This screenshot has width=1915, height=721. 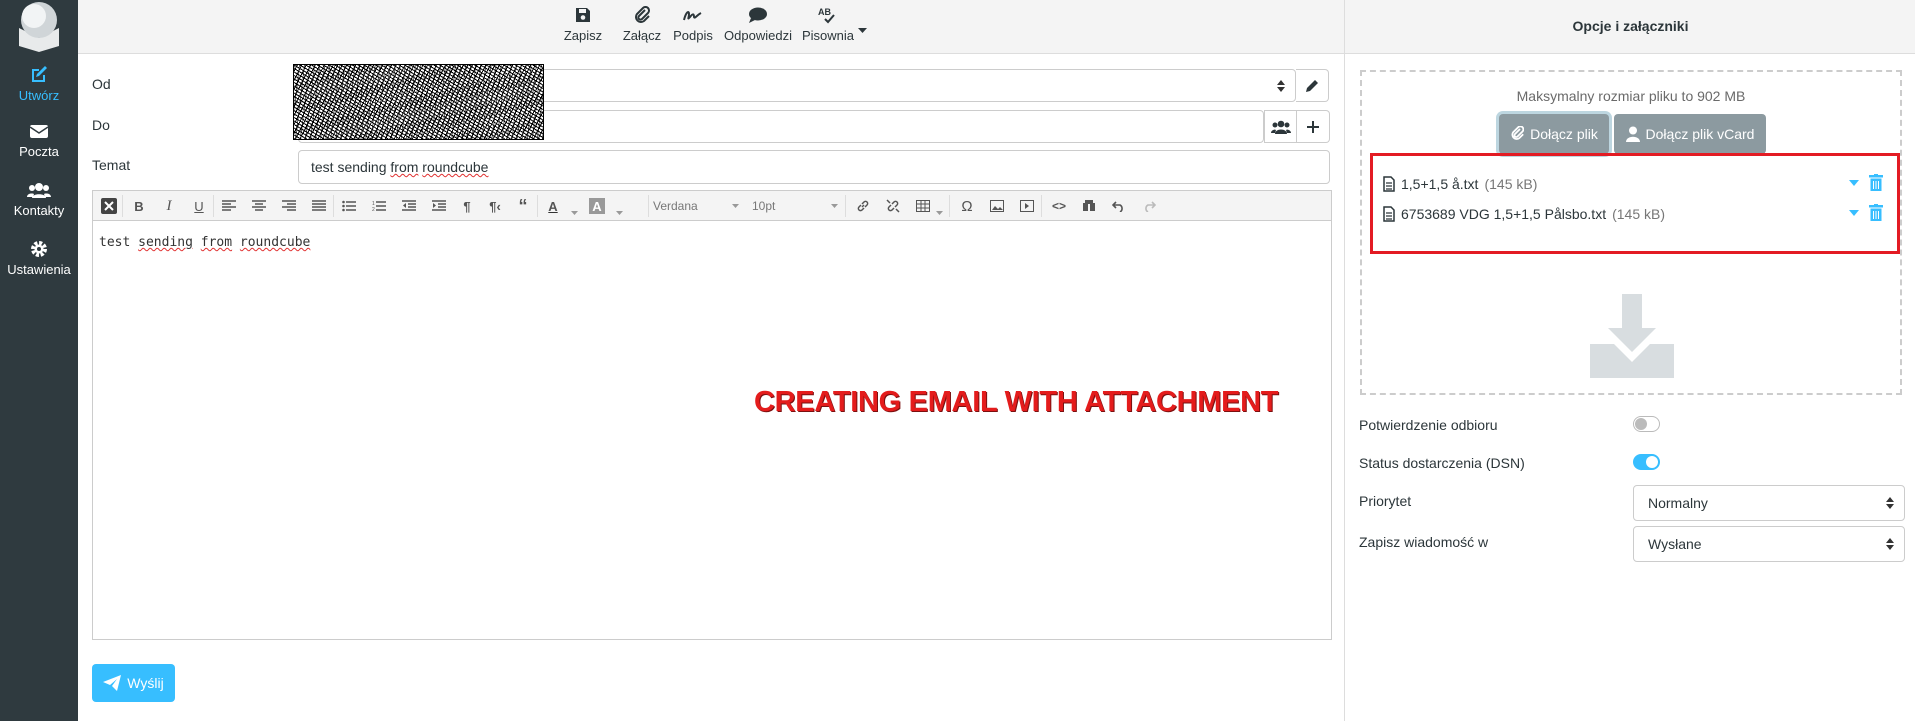 I want to click on redo-icon, so click(x=1149, y=206).